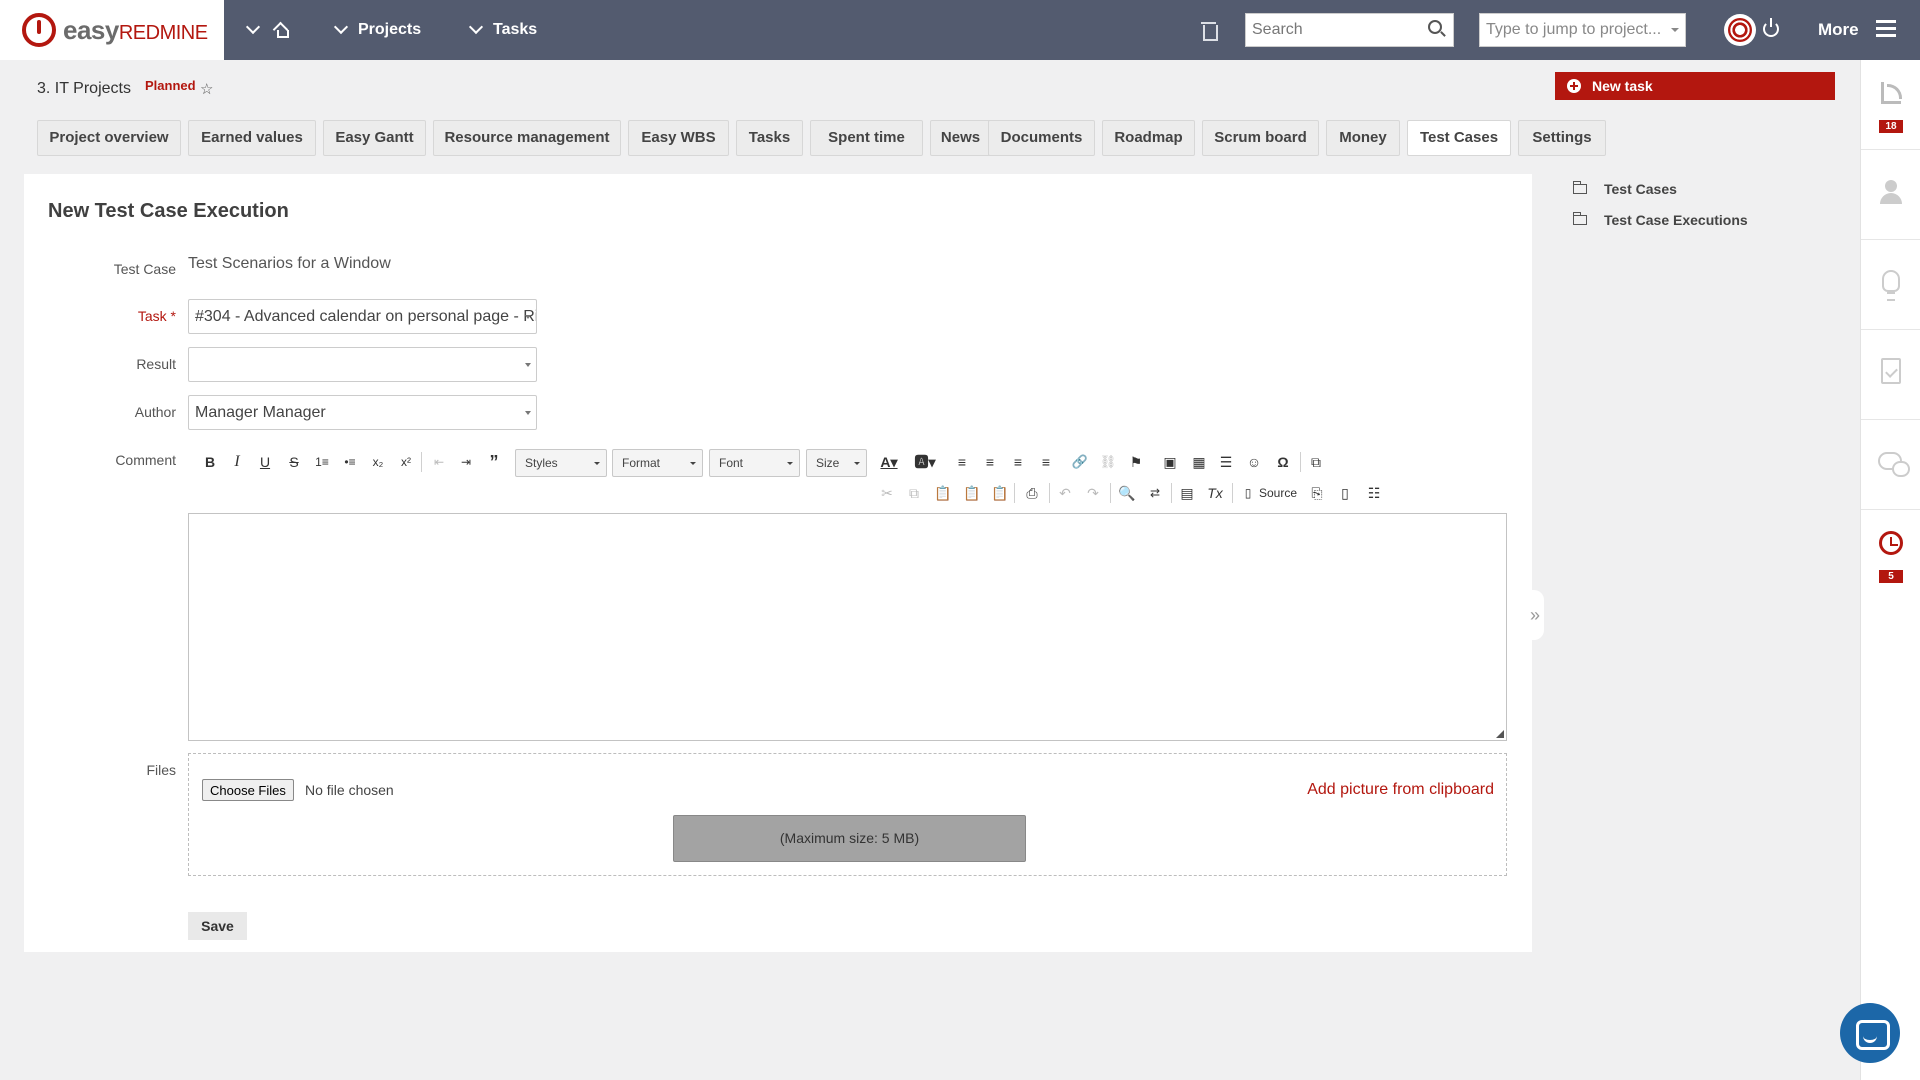 The height and width of the screenshot is (1080, 1920). What do you see at coordinates (1199, 462) in the screenshot?
I see `table-icon: ▦` at bounding box center [1199, 462].